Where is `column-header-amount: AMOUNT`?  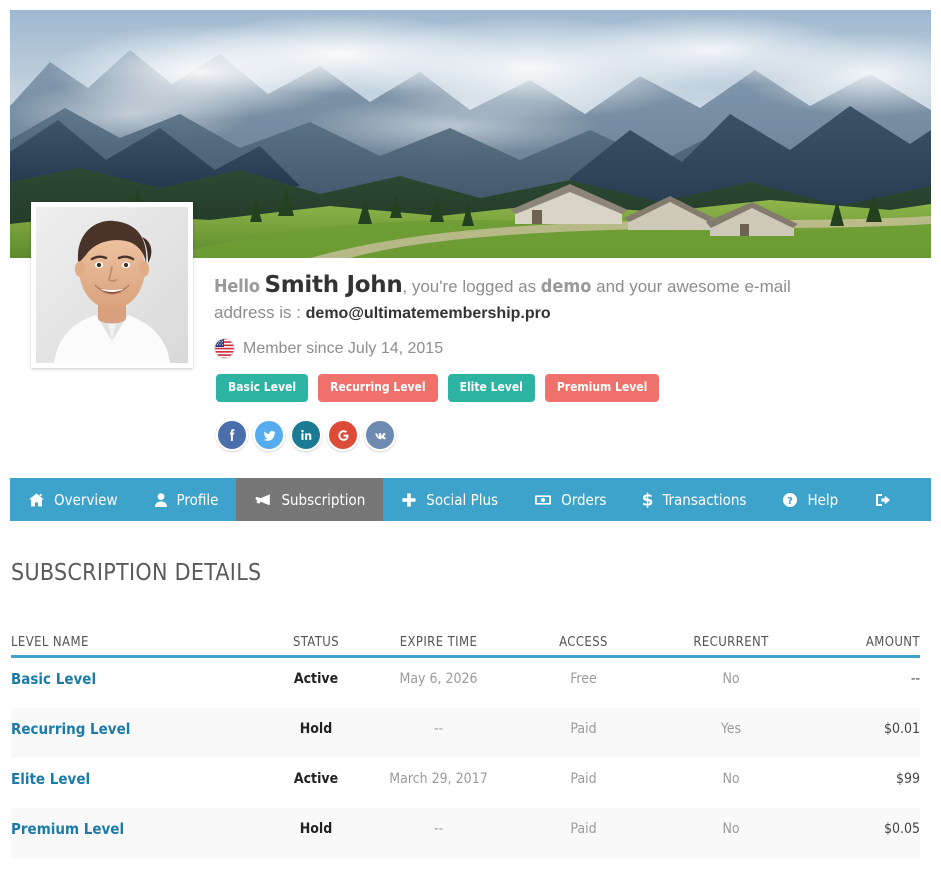 column-header-amount: AMOUNT is located at coordinates (892, 642).